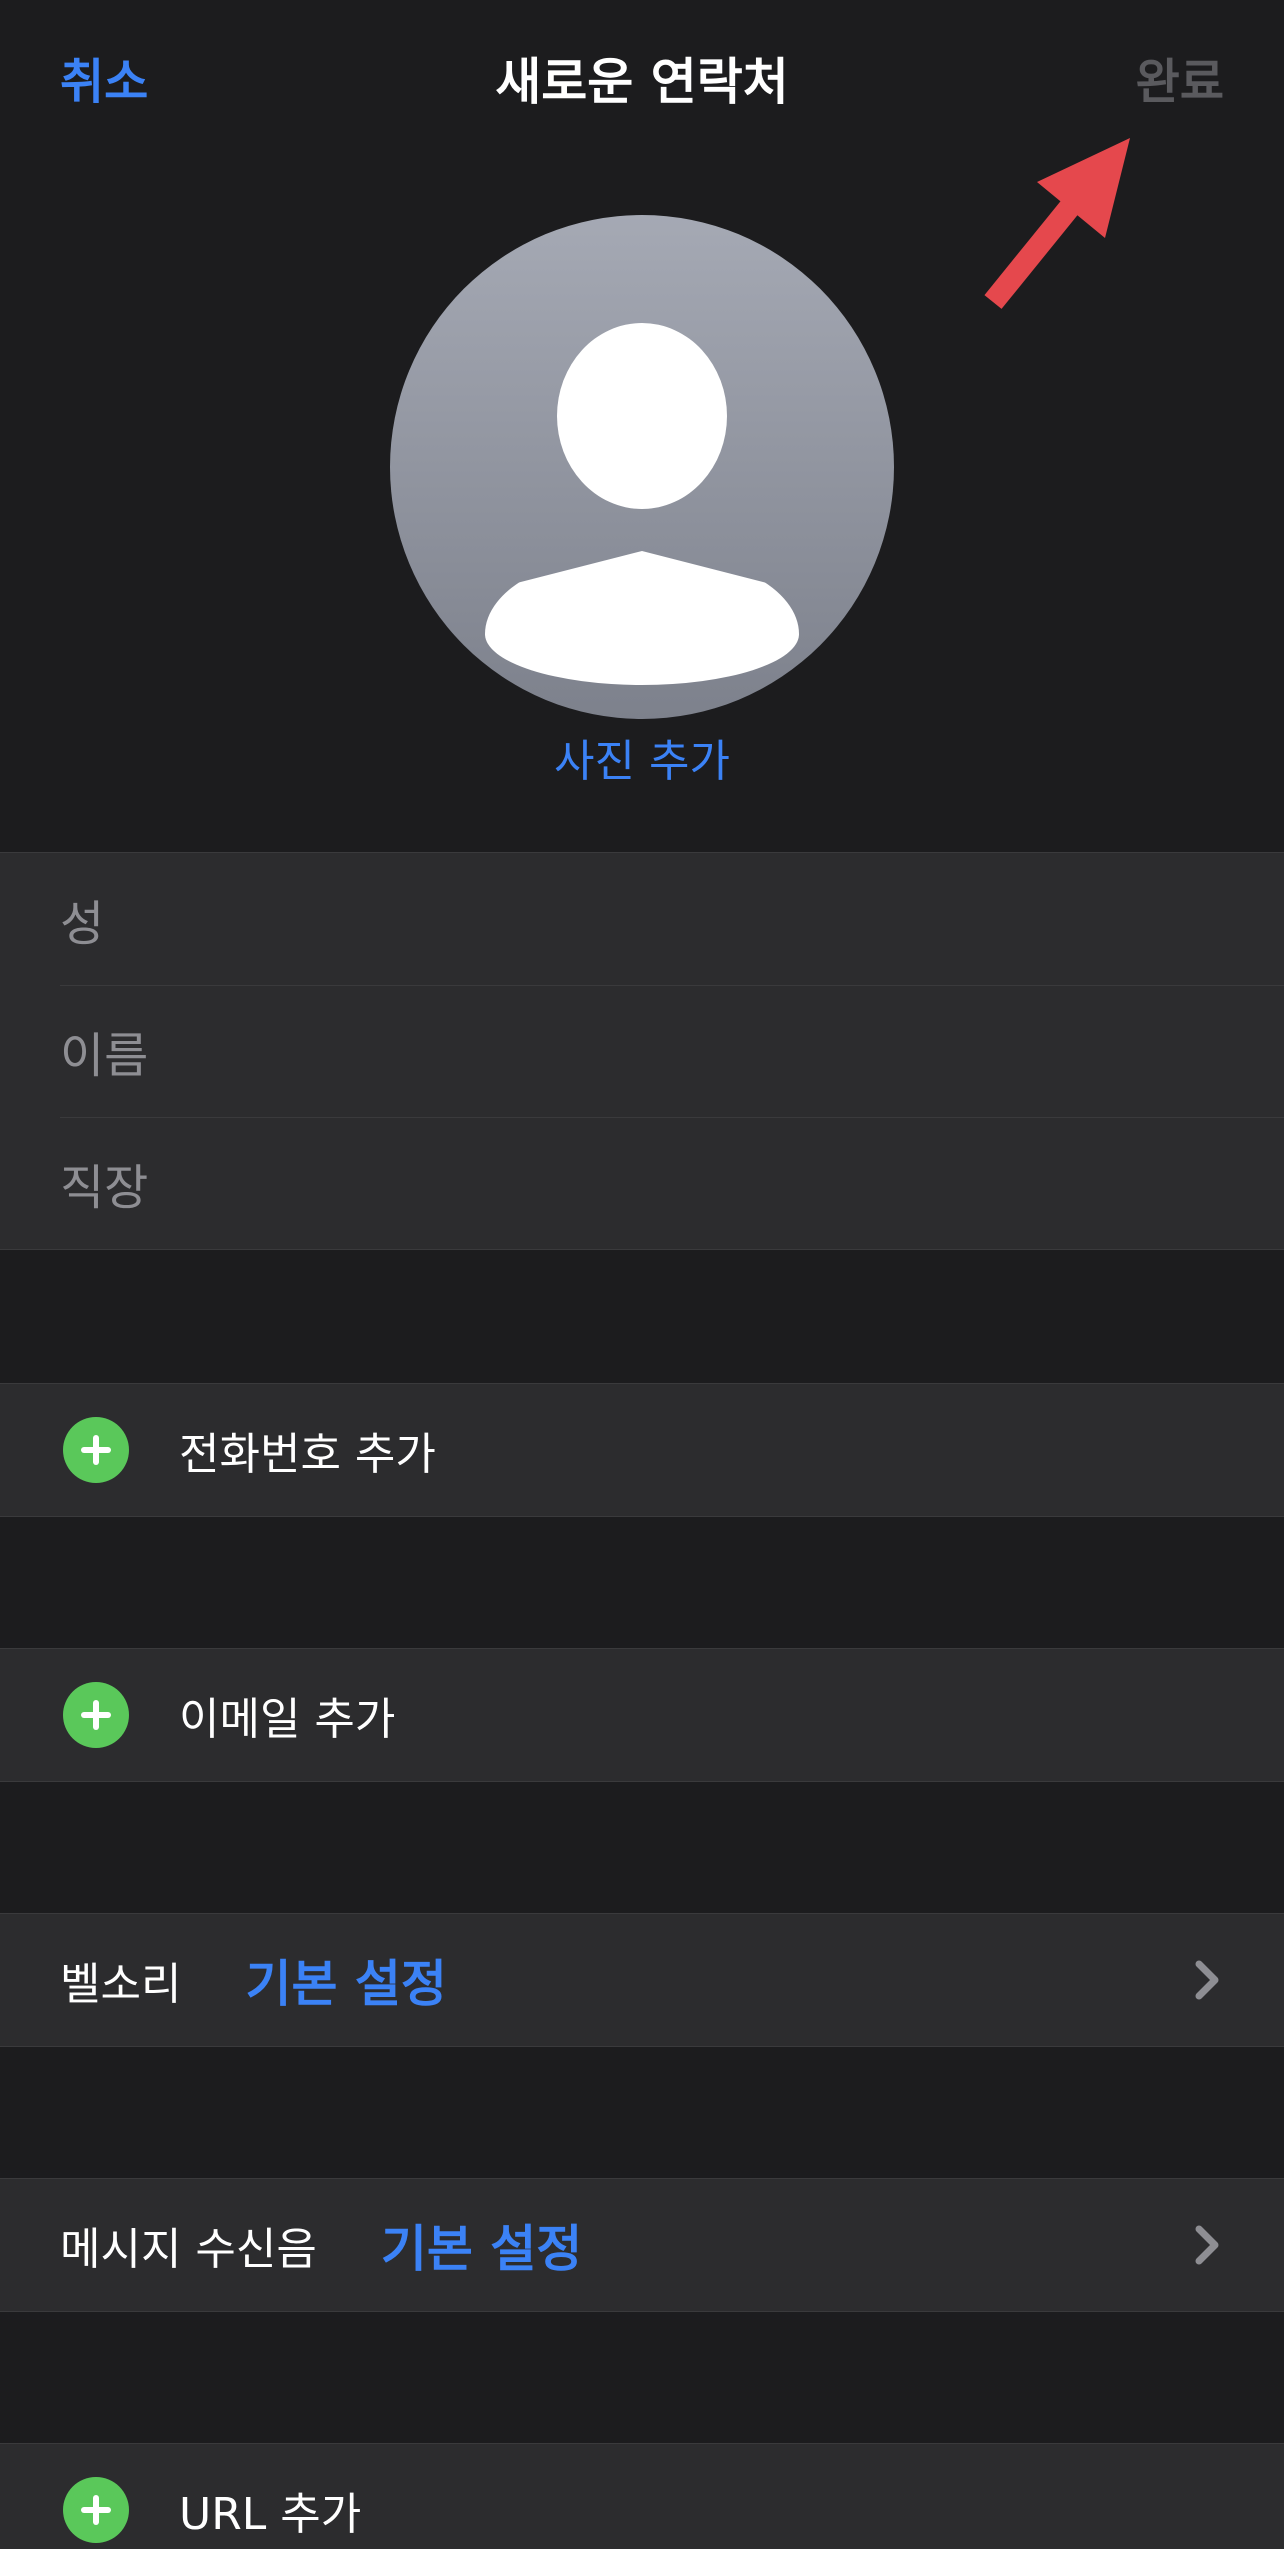  Describe the element at coordinates (1180, 82) in the screenshot. I see `done-button: 완료` at that location.